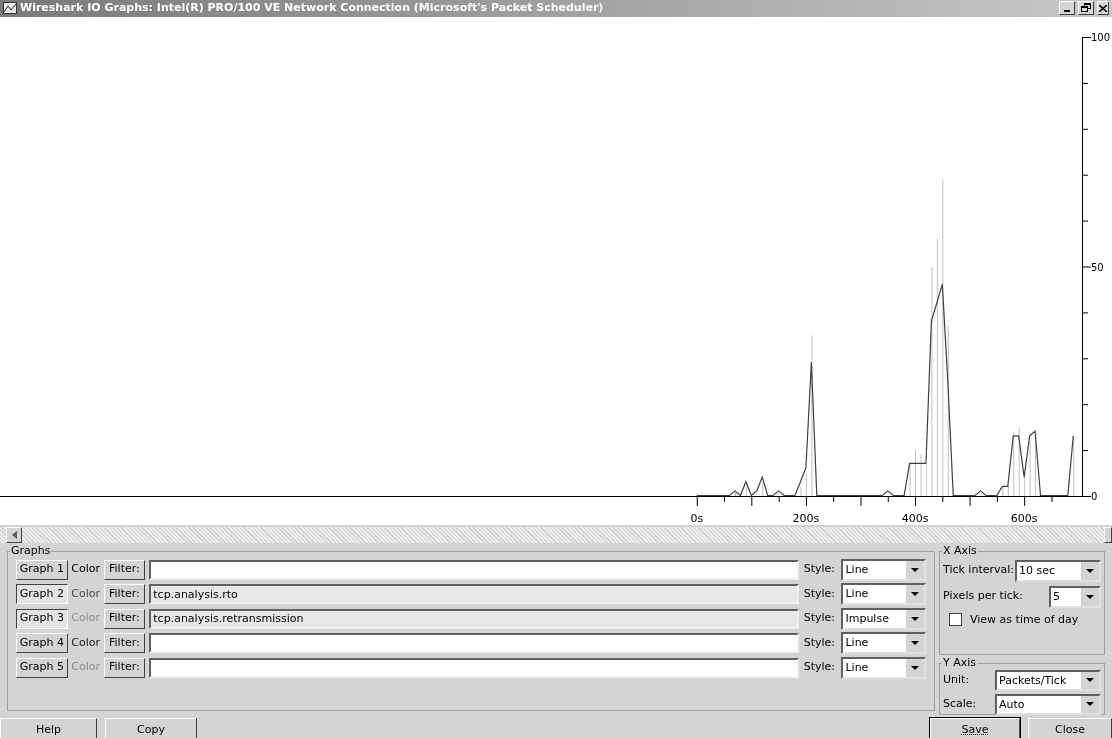 The width and height of the screenshot is (1112, 738). What do you see at coordinates (556, 534) in the screenshot?
I see `horizontal-scrollbar` at bounding box center [556, 534].